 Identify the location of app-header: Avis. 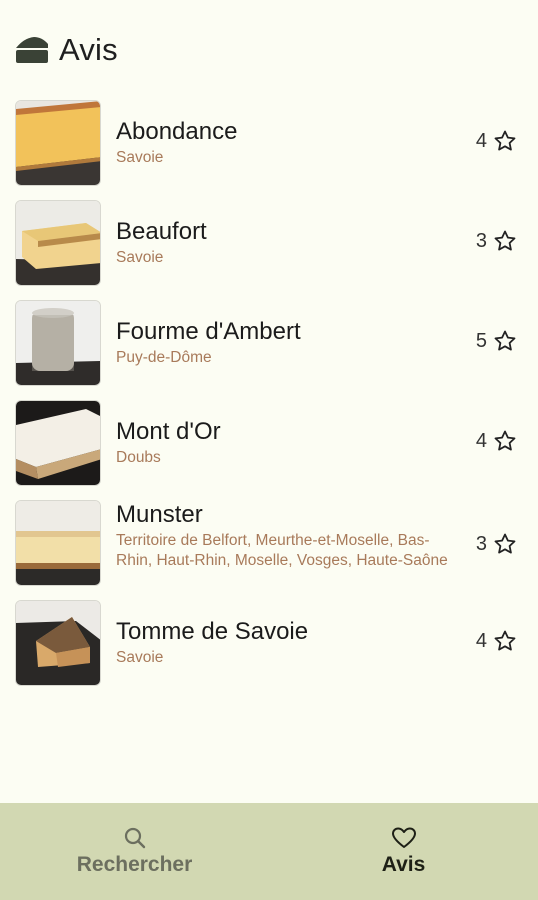
(66, 50).